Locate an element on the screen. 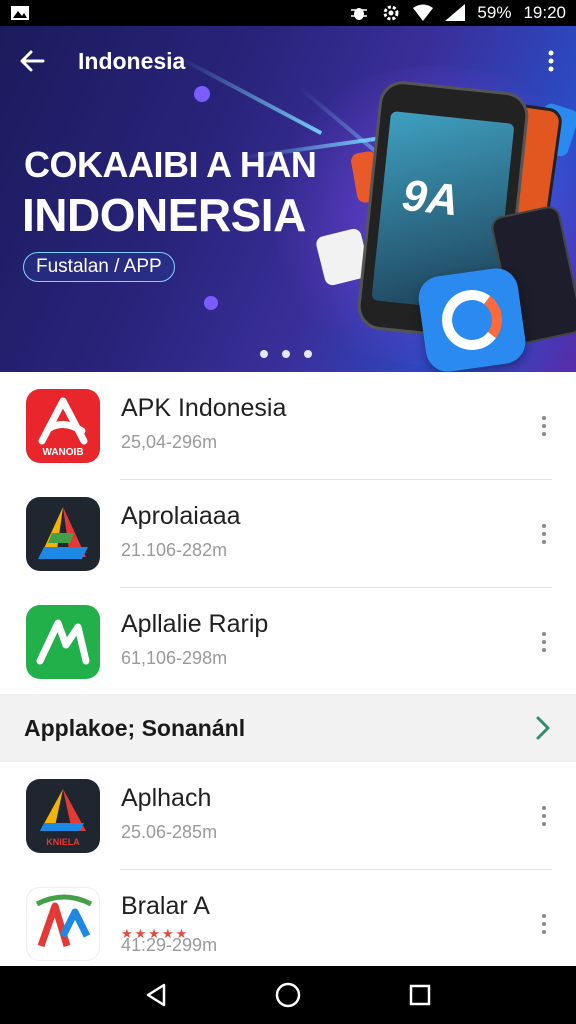  nav-recents-button is located at coordinates (420, 995).